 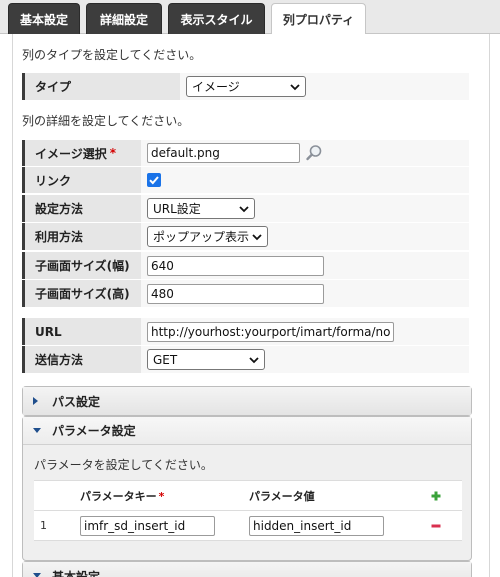 I want to click on param-key-header-text: パラメータキー, so click(x=118, y=496).